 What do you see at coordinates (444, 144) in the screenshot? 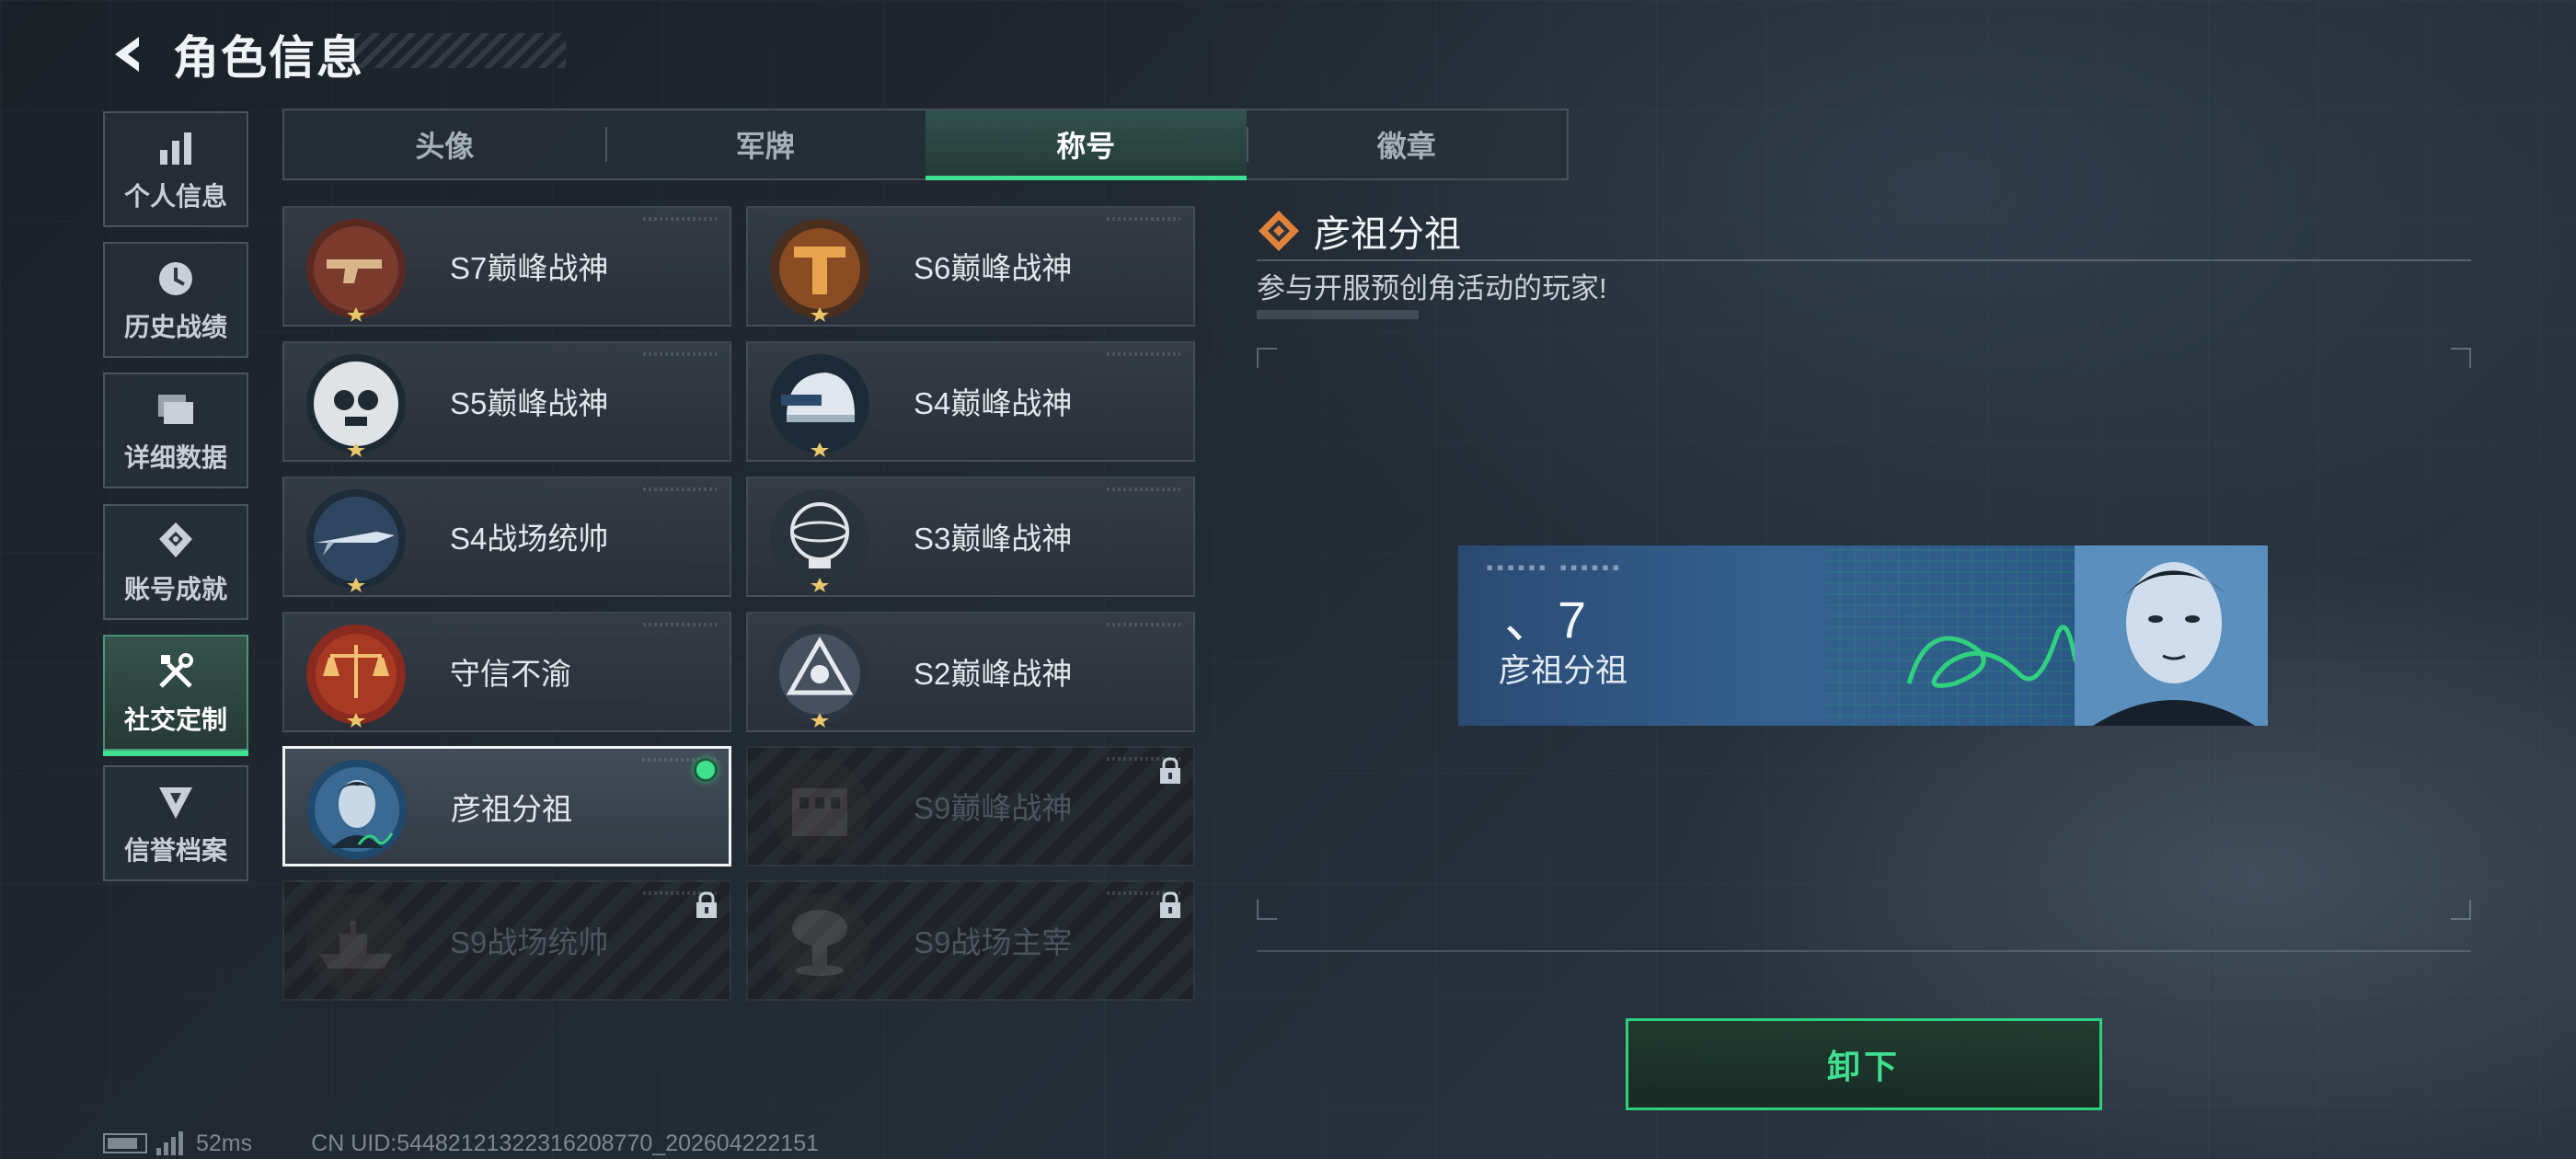
I see `tab-avatar: 头像` at bounding box center [444, 144].